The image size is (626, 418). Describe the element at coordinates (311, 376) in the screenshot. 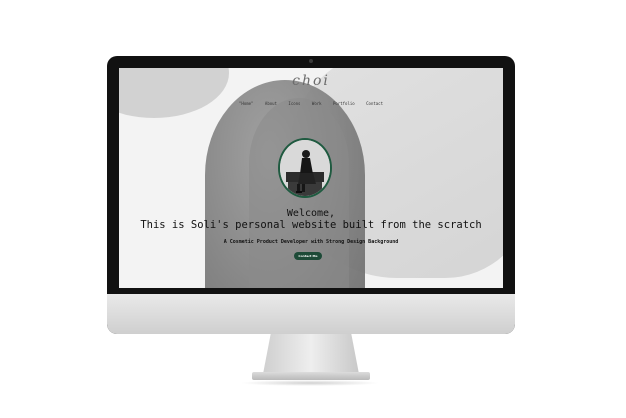

I see `monitor-stand-base` at that location.